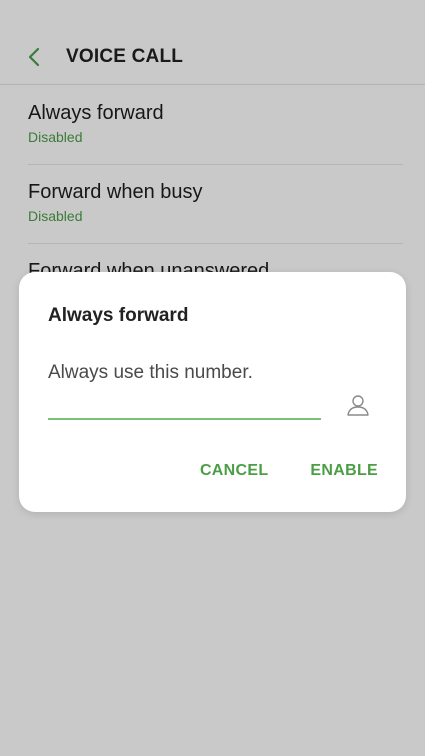  Describe the element at coordinates (150, 372) in the screenshot. I see `dialog-message: Always use this number.` at that location.